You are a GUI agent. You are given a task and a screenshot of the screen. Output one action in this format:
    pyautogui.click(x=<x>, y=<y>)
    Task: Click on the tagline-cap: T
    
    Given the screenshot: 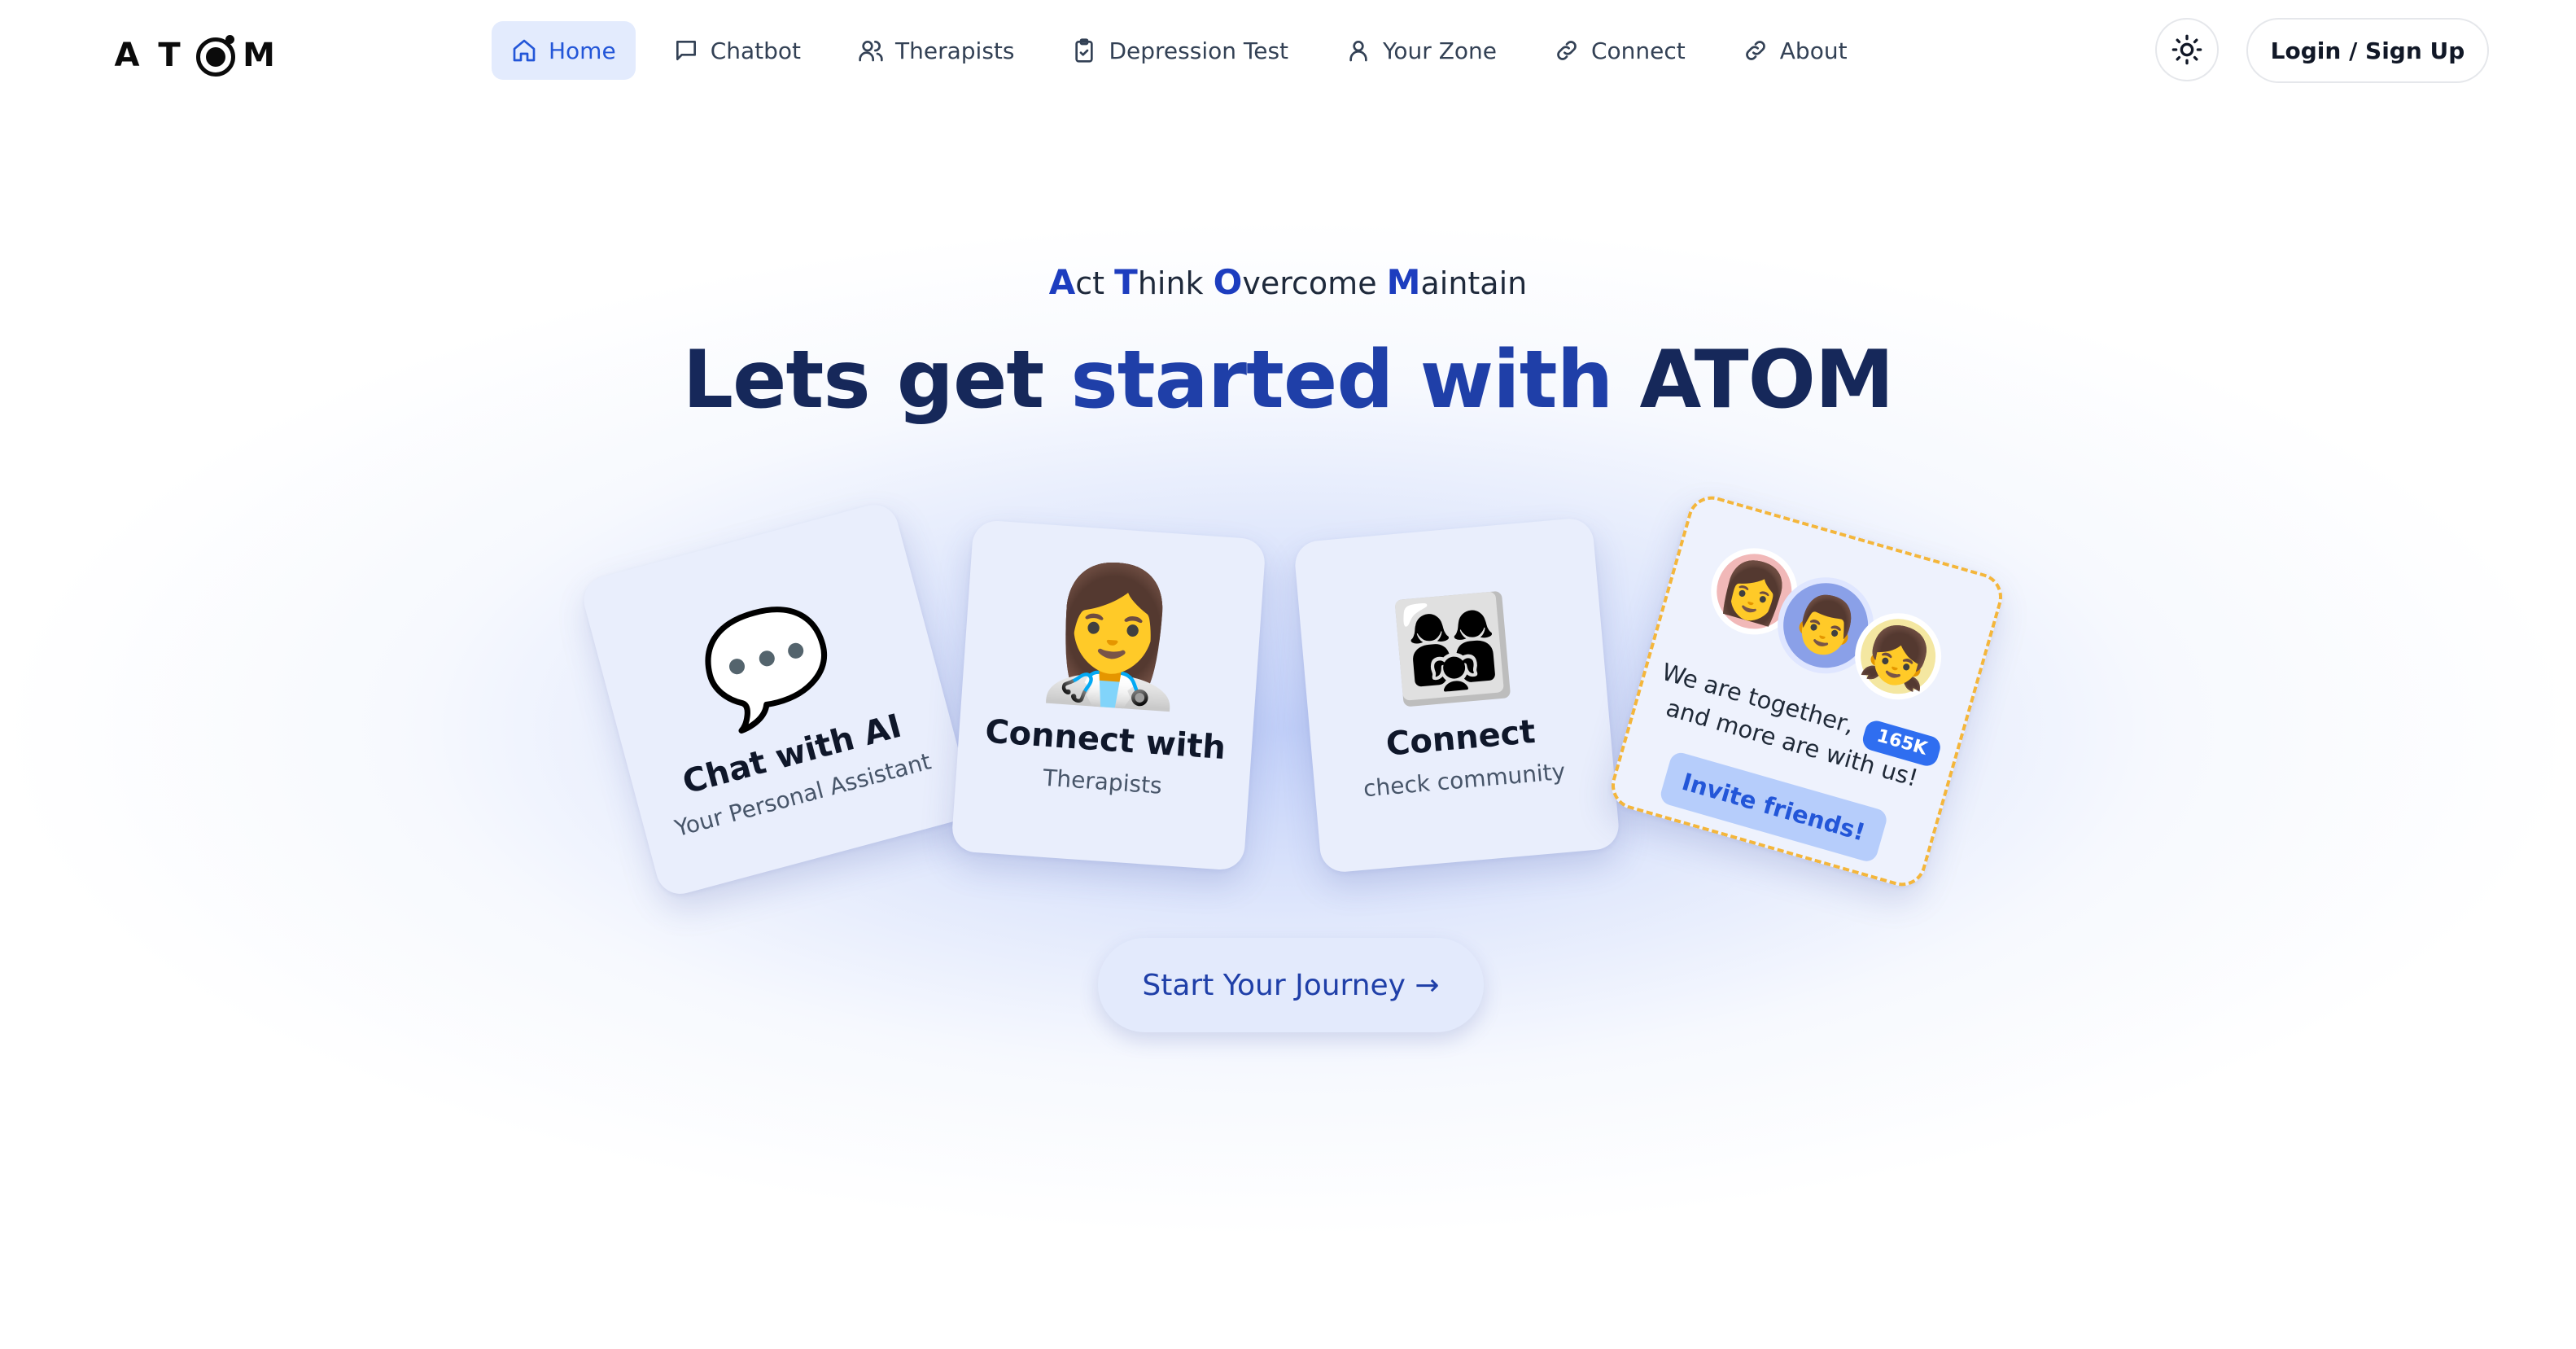 What is the action you would take?
    pyautogui.click(x=1126, y=282)
    